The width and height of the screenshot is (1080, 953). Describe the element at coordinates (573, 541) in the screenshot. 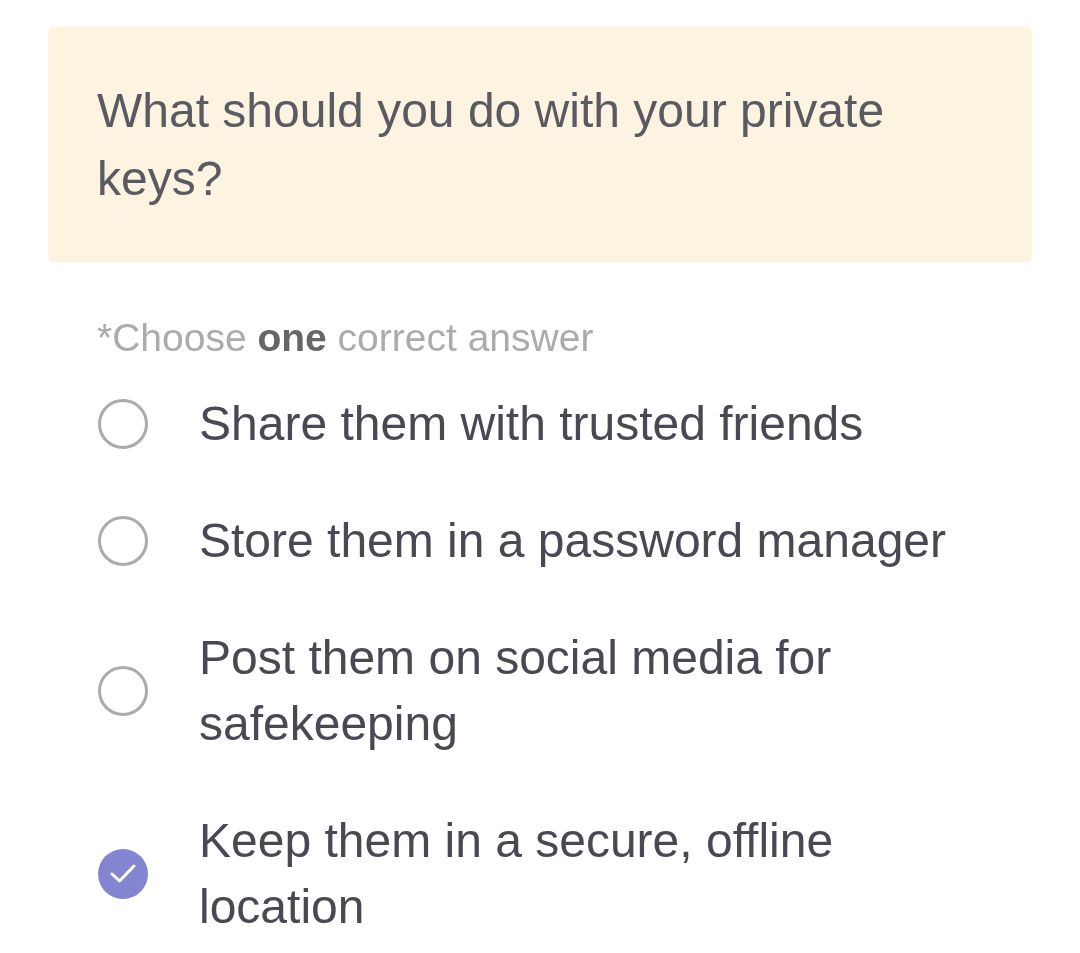

I see `option-label: Store them in a password manager` at that location.